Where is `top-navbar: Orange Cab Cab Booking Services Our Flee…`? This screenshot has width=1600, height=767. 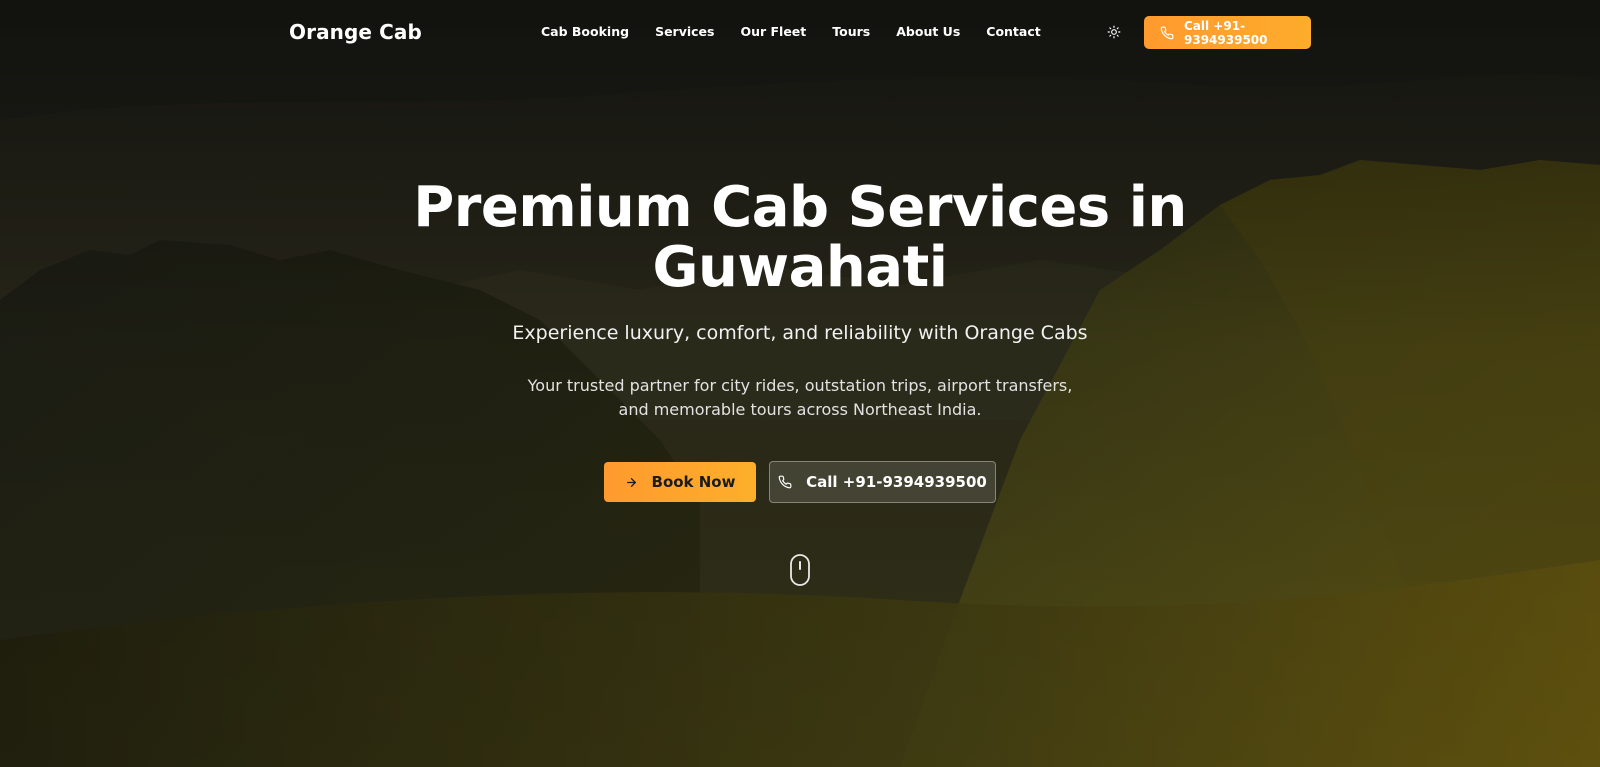
top-navbar: Orange Cab Cab Booking Services Our Flee… is located at coordinates (800, 33).